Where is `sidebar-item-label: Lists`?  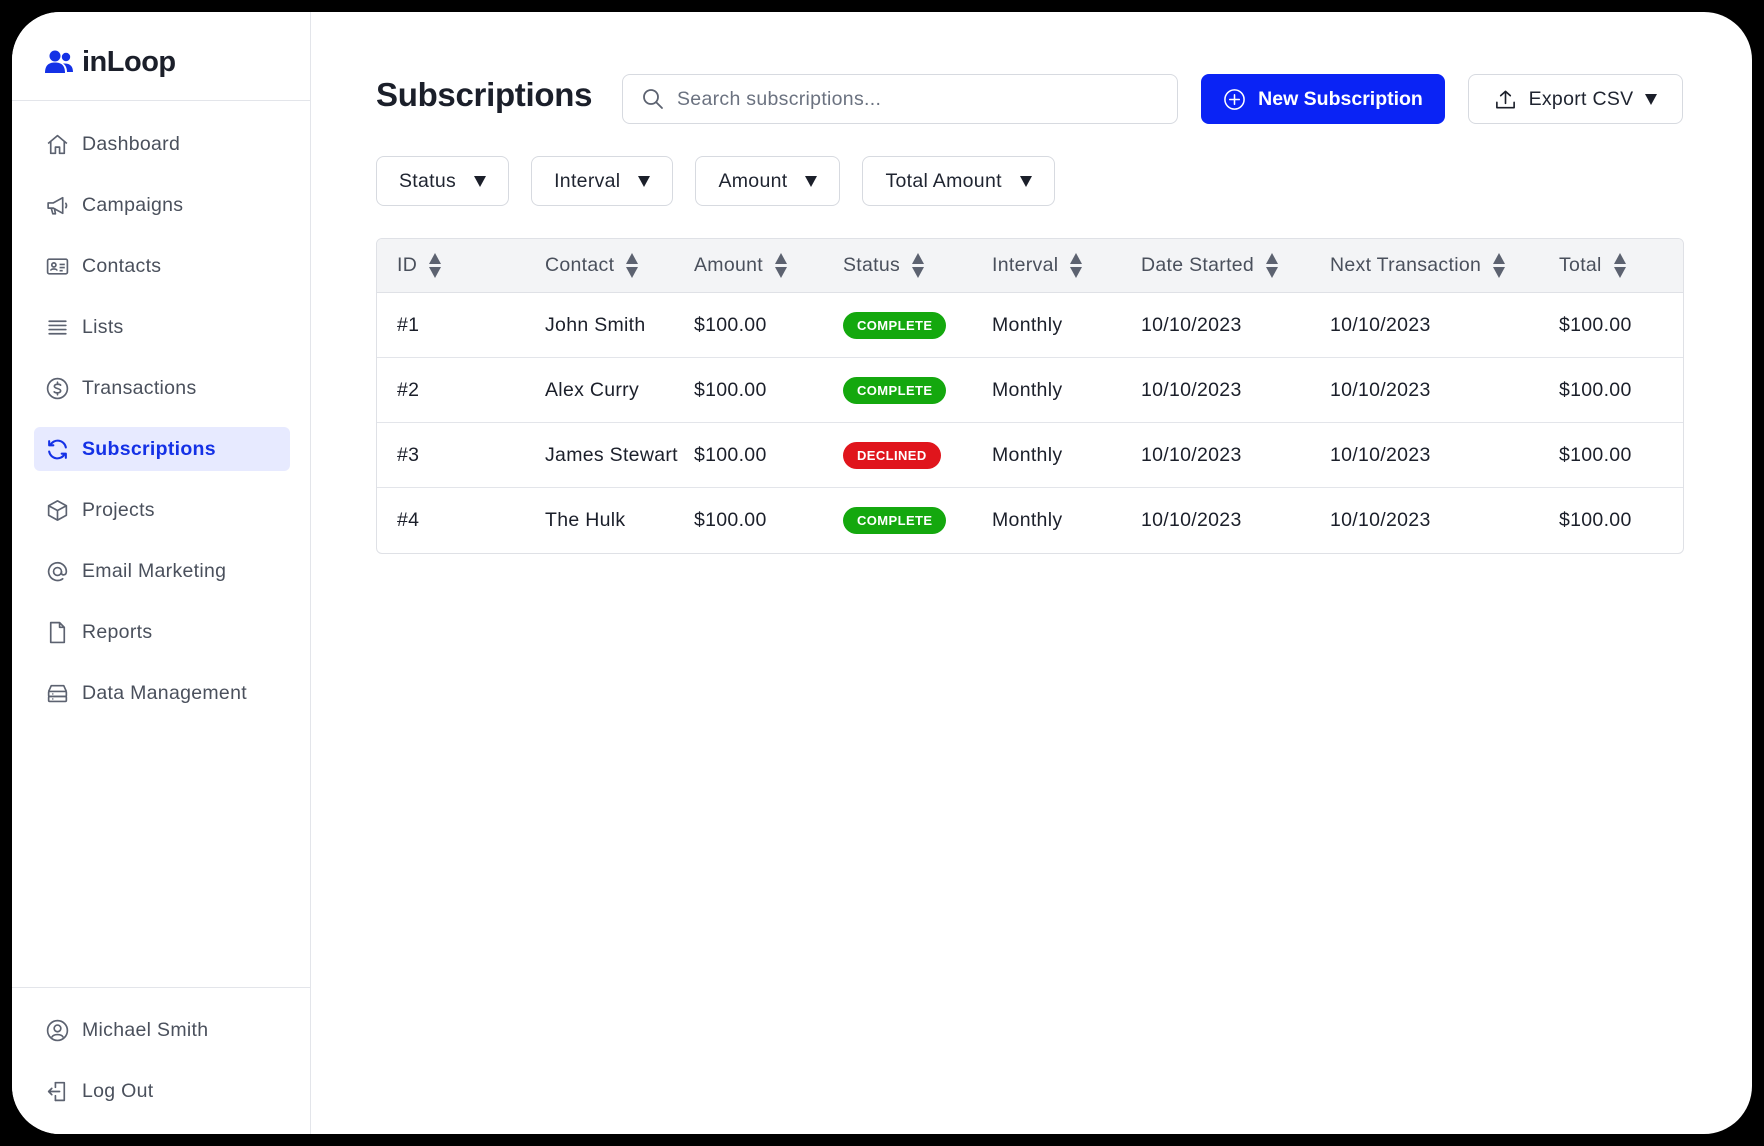
sidebar-item-label: Lists is located at coordinates (103, 326).